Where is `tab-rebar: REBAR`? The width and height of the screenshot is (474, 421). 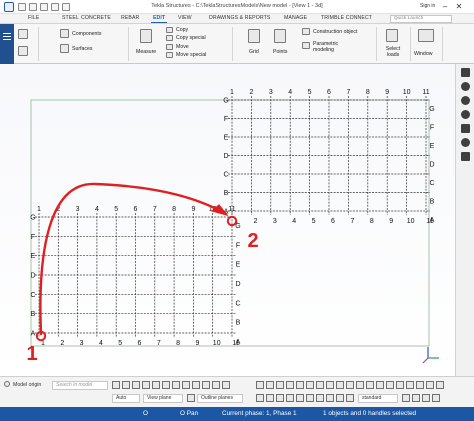 tab-rebar: REBAR is located at coordinates (130, 18).